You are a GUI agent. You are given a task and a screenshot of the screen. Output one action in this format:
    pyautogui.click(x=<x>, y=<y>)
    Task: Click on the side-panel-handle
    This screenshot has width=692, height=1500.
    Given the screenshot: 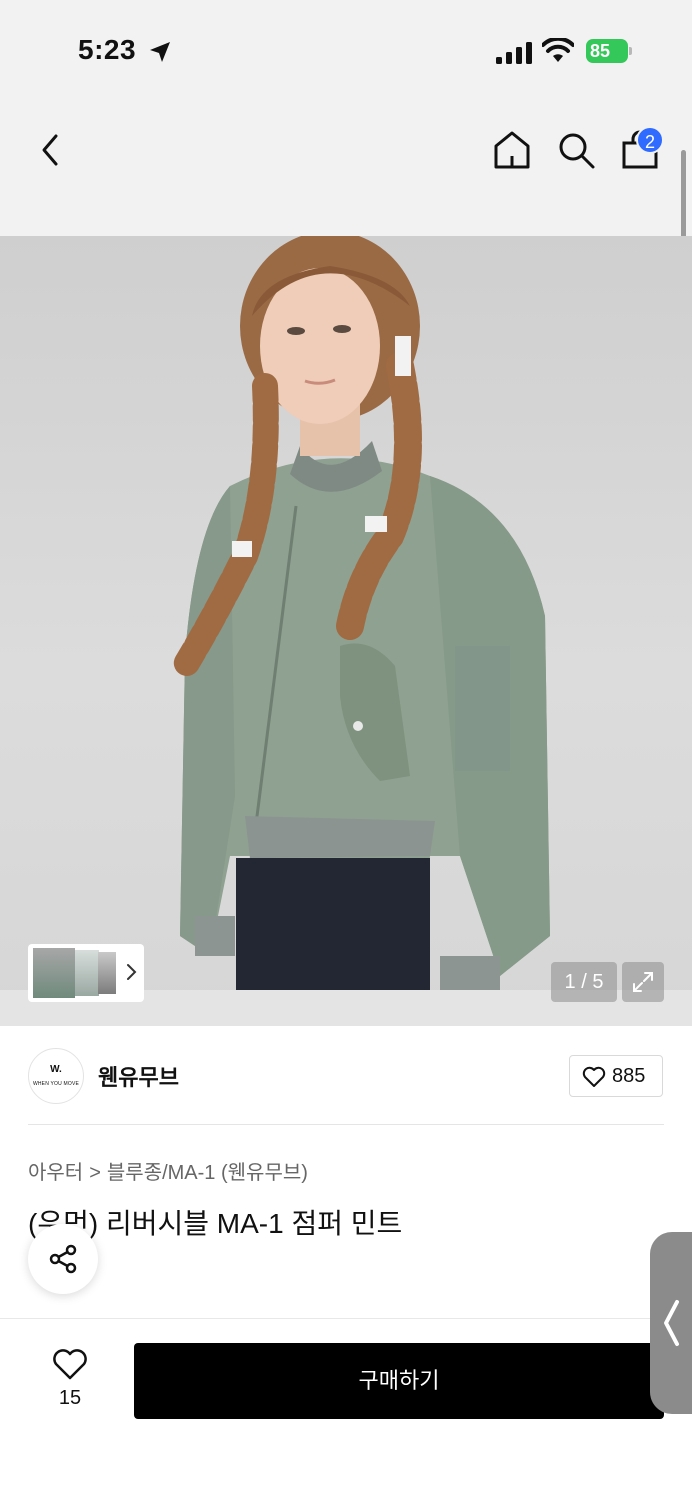 What is the action you would take?
    pyautogui.click(x=671, y=1323)
    